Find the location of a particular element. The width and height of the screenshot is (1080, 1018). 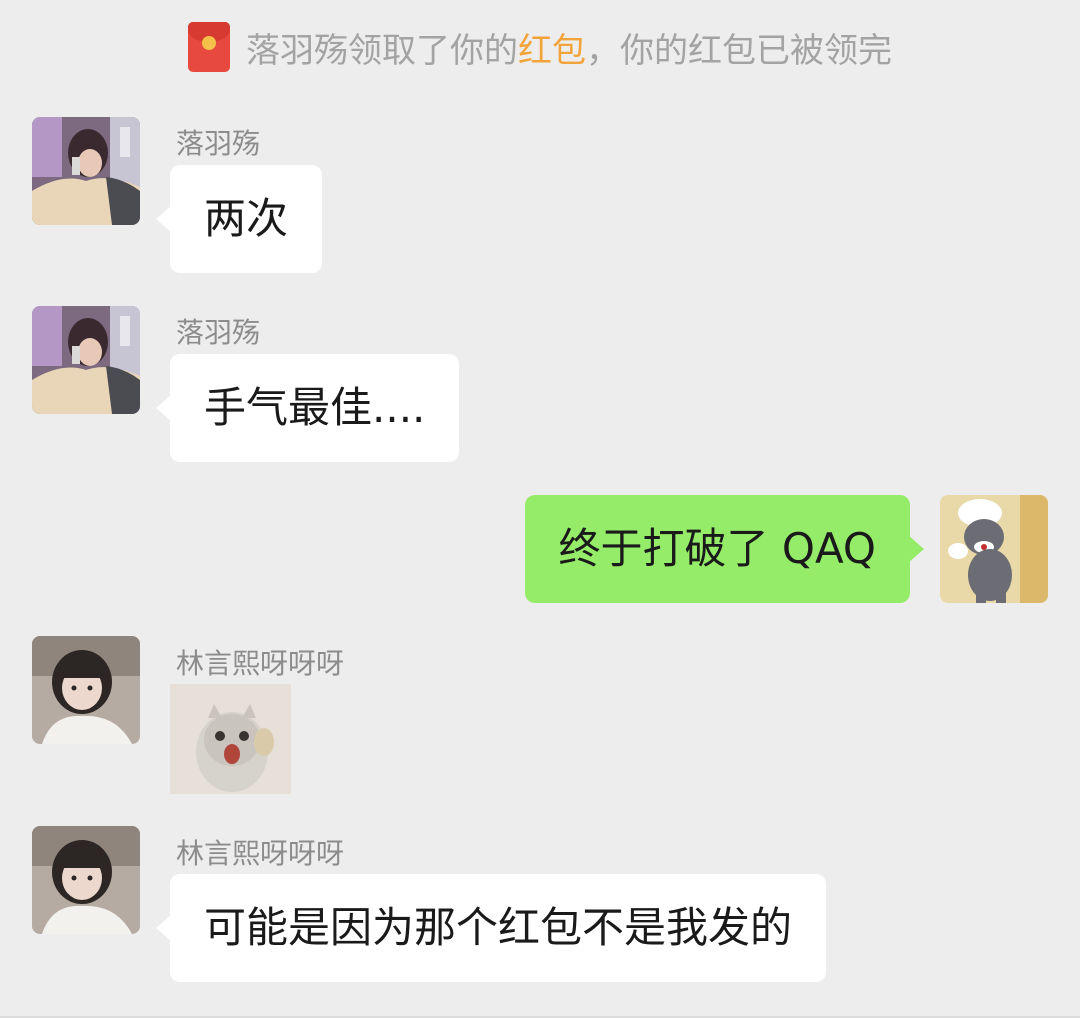

message-bubble-outgoing: 终于打破了 QAQ is located at coordinates (724, 549).